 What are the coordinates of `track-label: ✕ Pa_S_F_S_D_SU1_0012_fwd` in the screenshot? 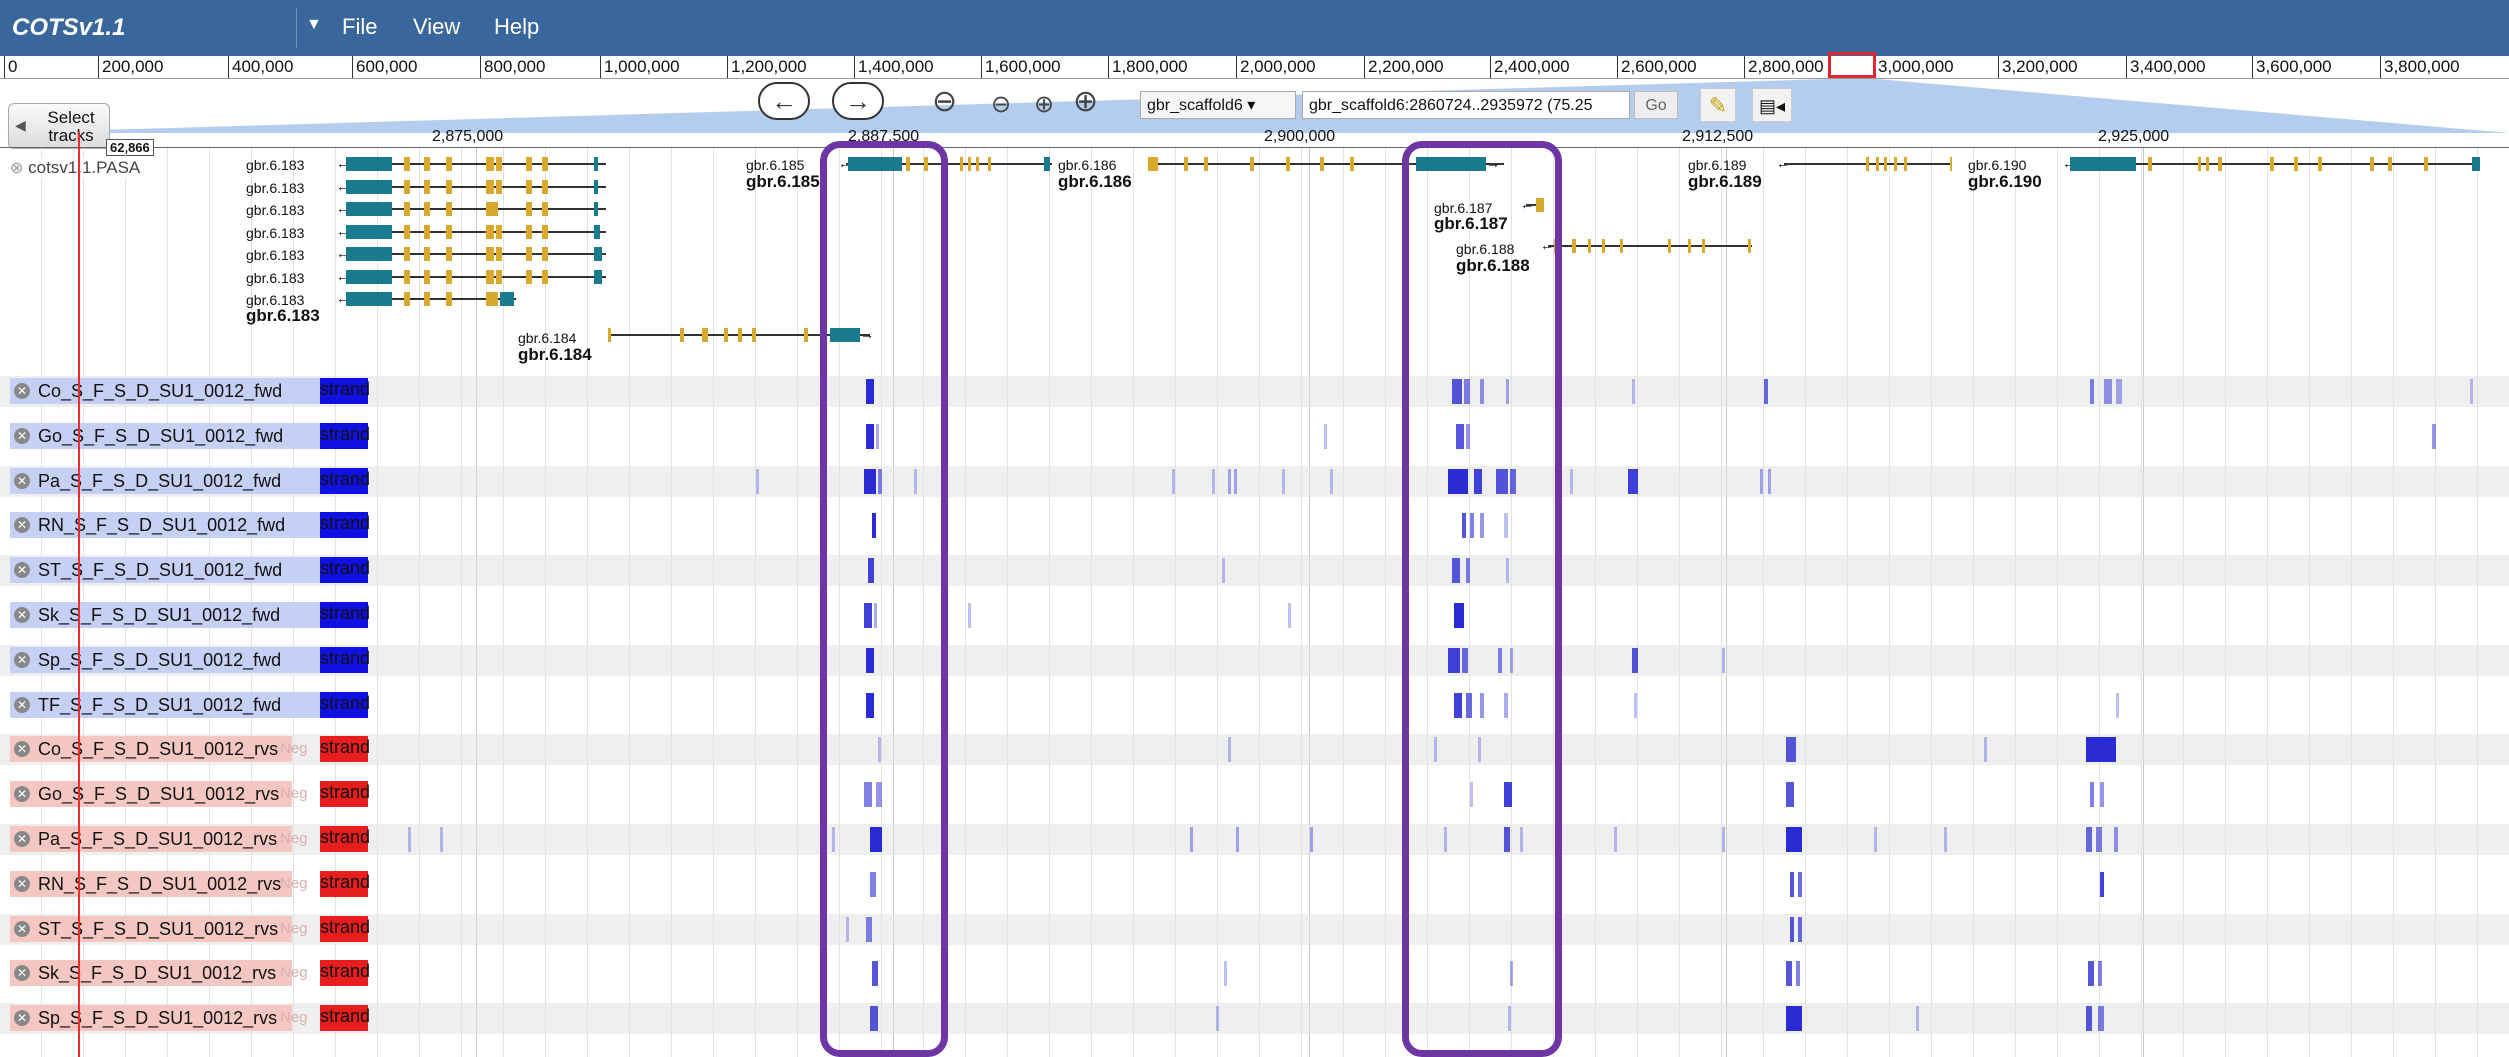 It's located at (169, 480).